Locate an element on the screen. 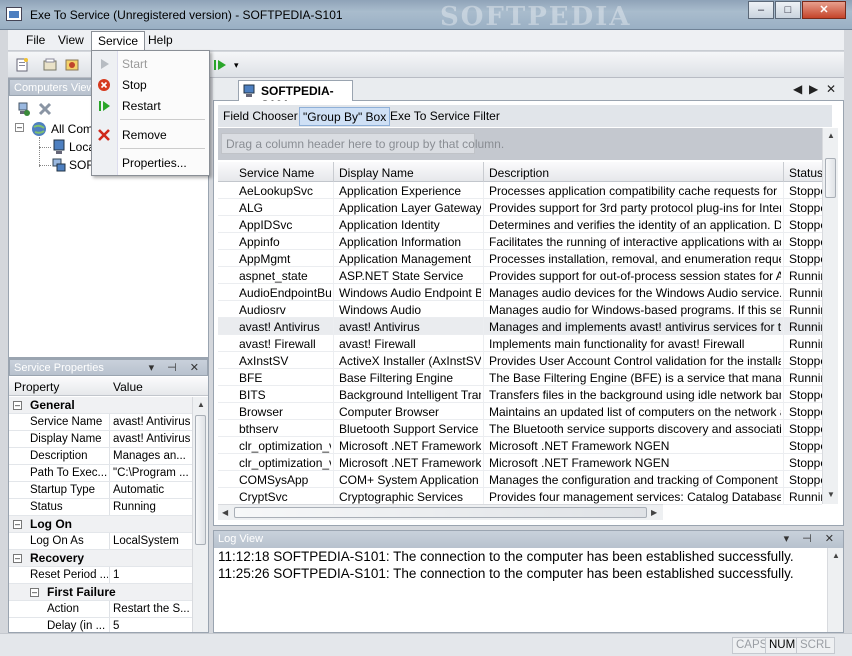 This screenshot has height=656, width=852. remove-computer-icon is located at coordinates (45, 109).